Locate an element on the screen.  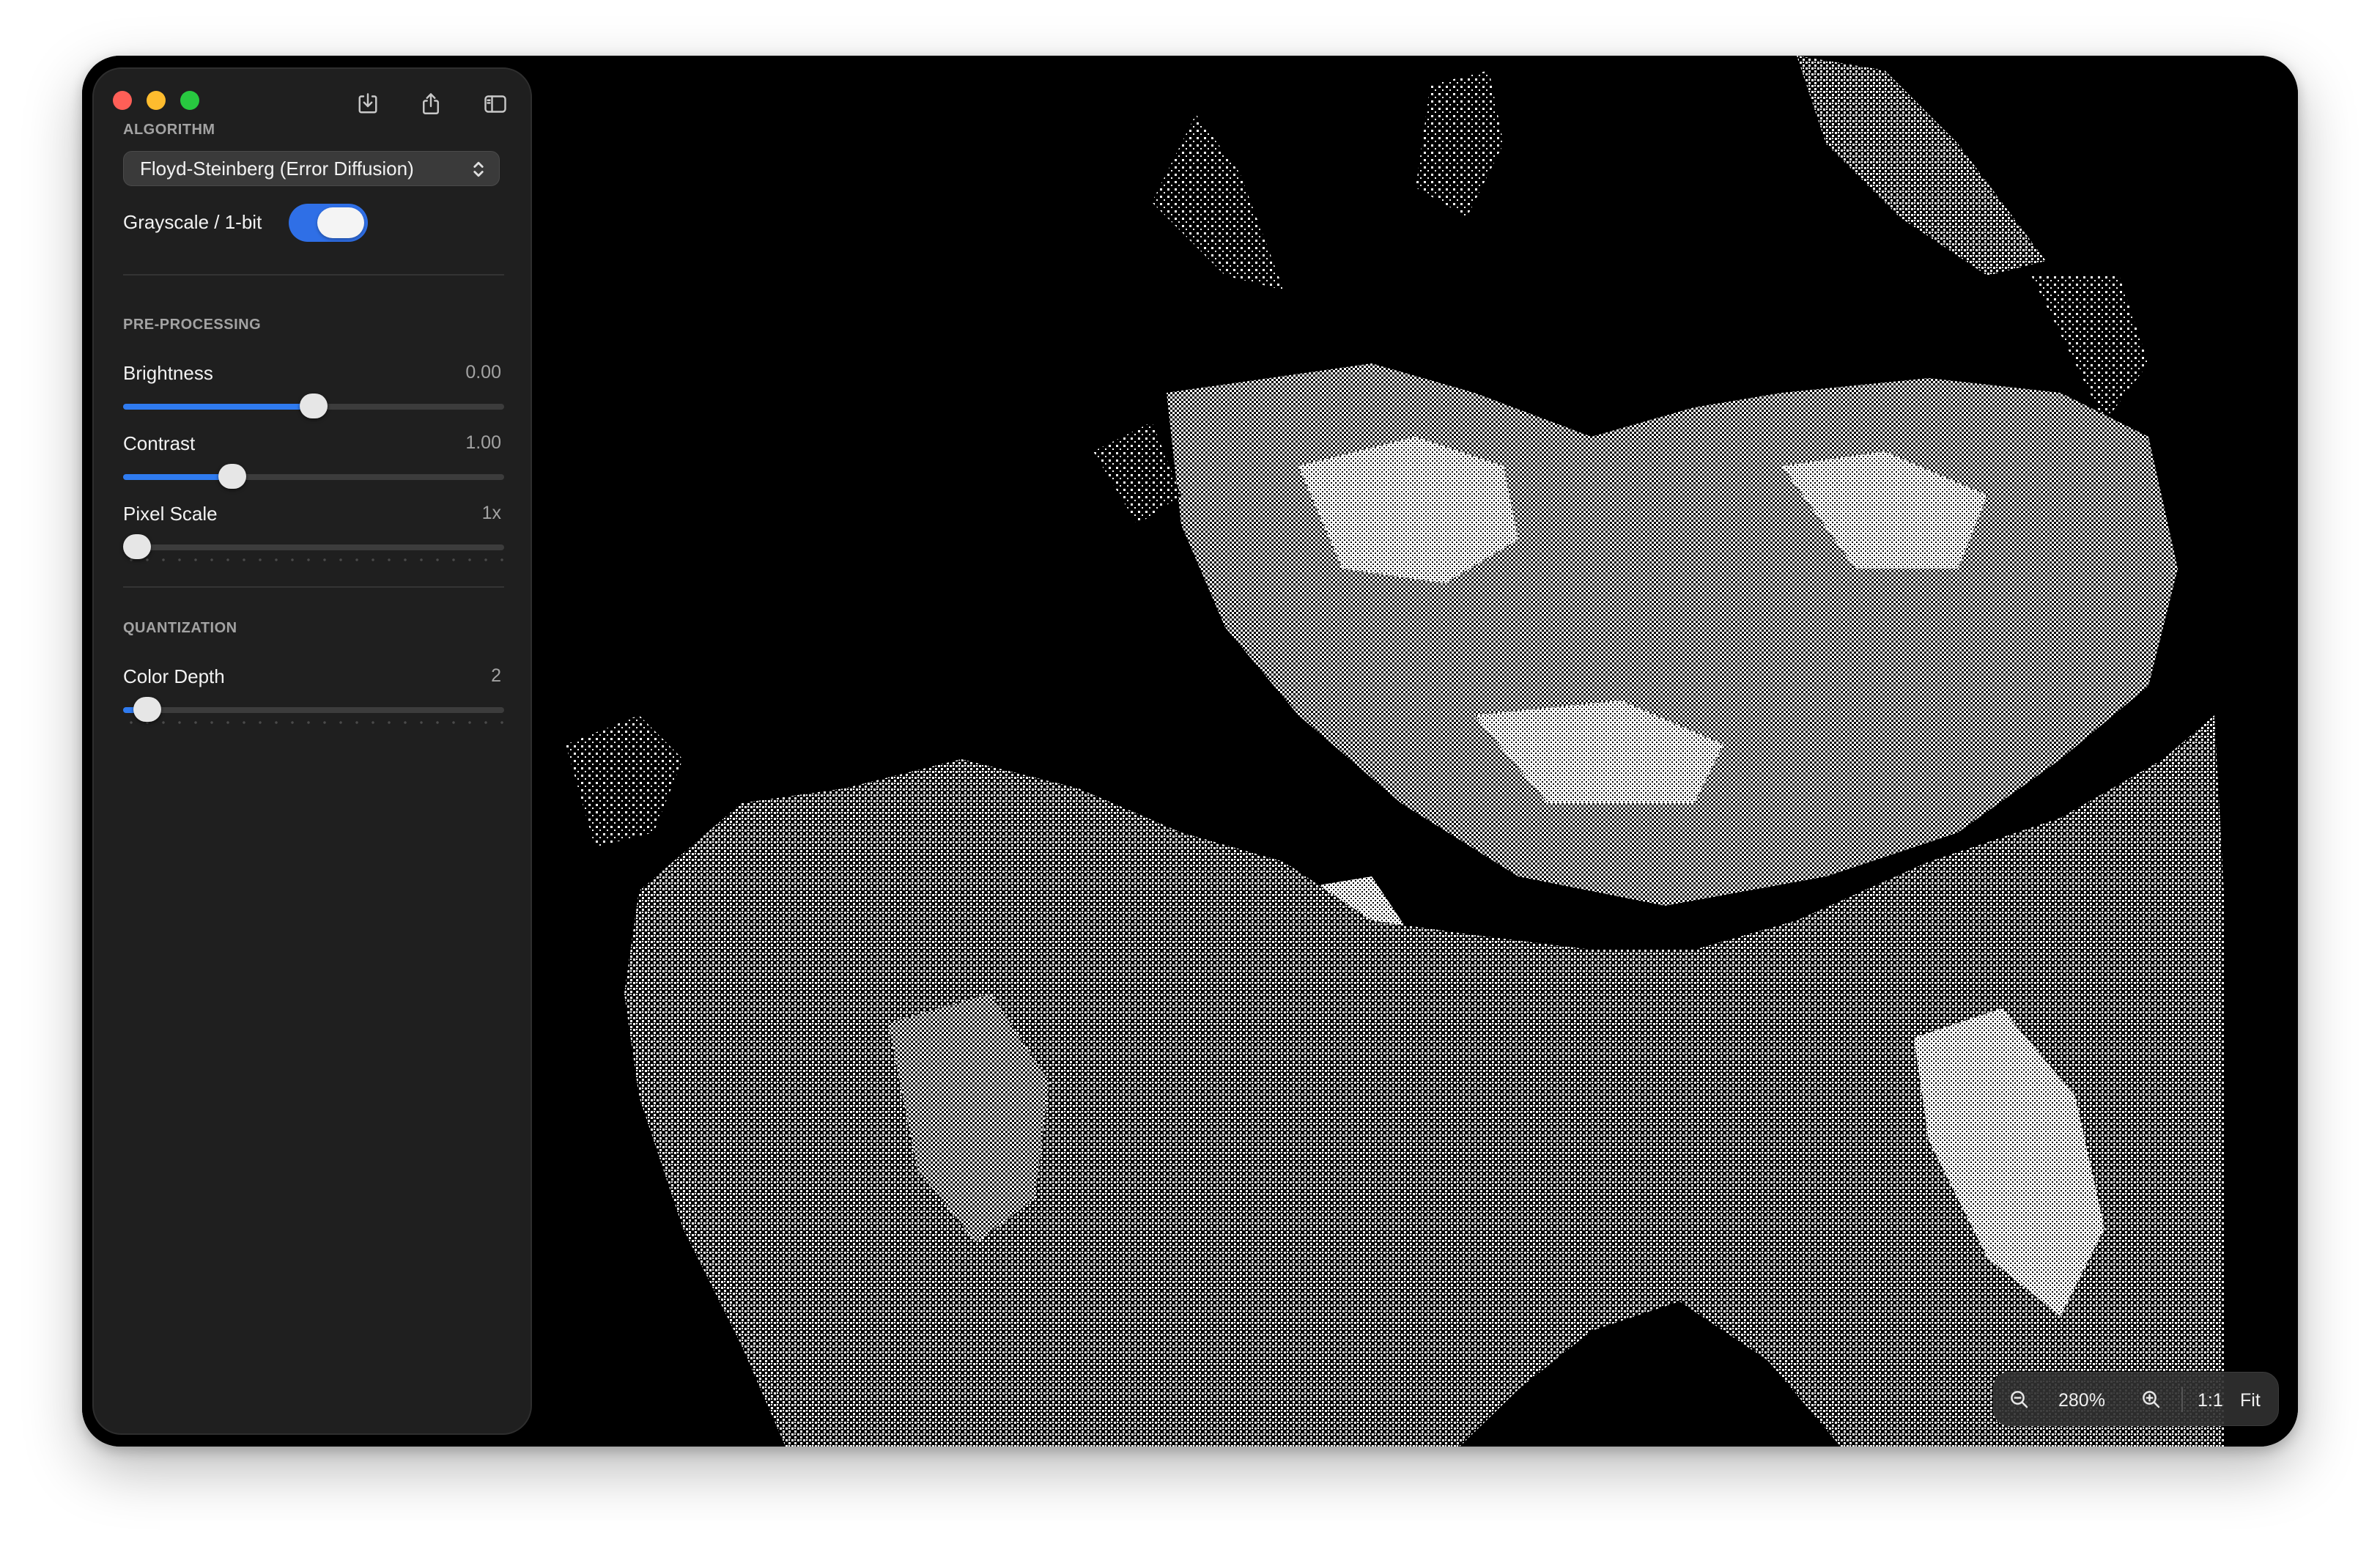
zoom-in-icon is located at coordinates (2151, 1400).